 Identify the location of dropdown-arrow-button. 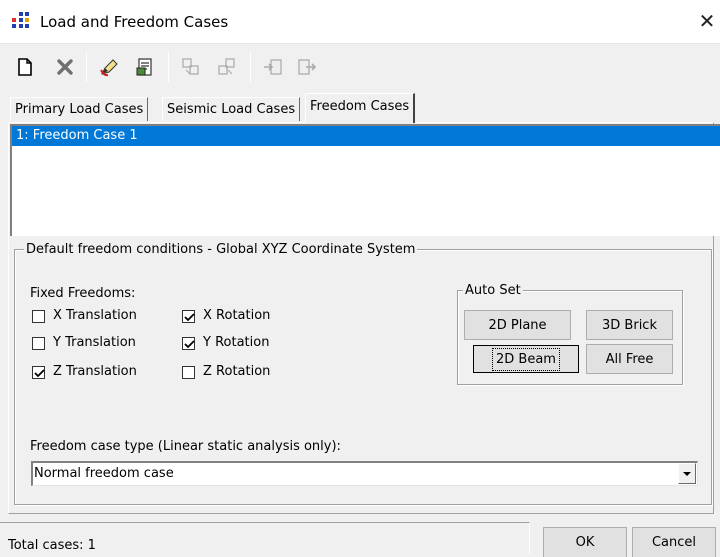
(687, 473).